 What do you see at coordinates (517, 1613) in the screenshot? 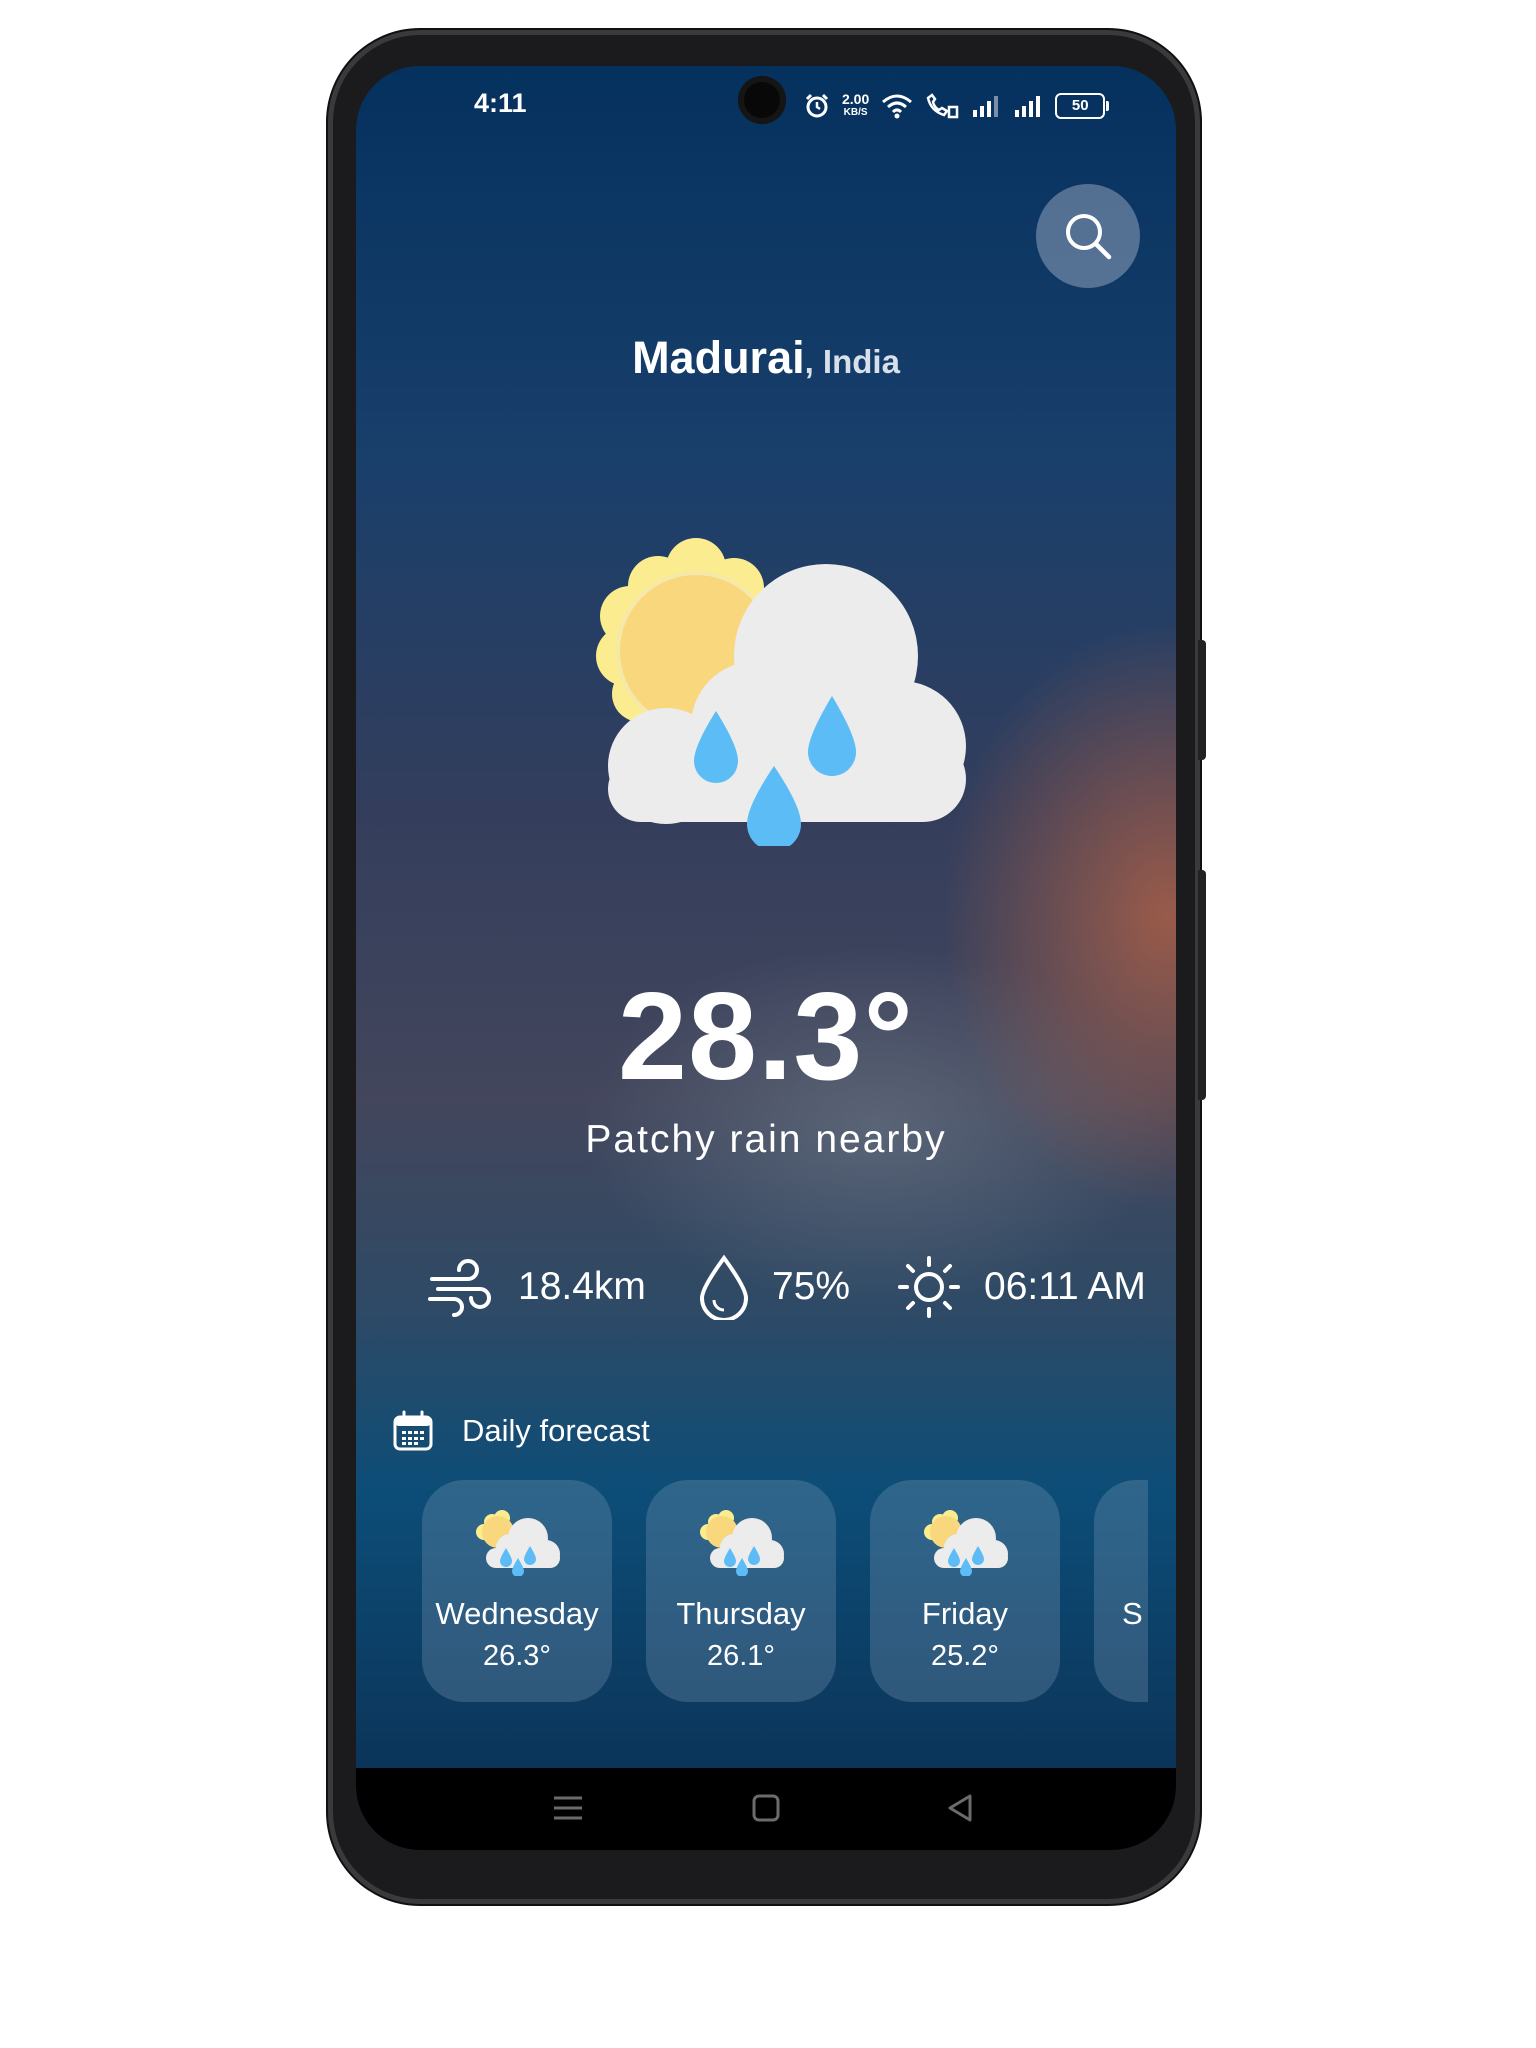
I see `forecast-day: Wednesday` at bounding box center [517, 1613].